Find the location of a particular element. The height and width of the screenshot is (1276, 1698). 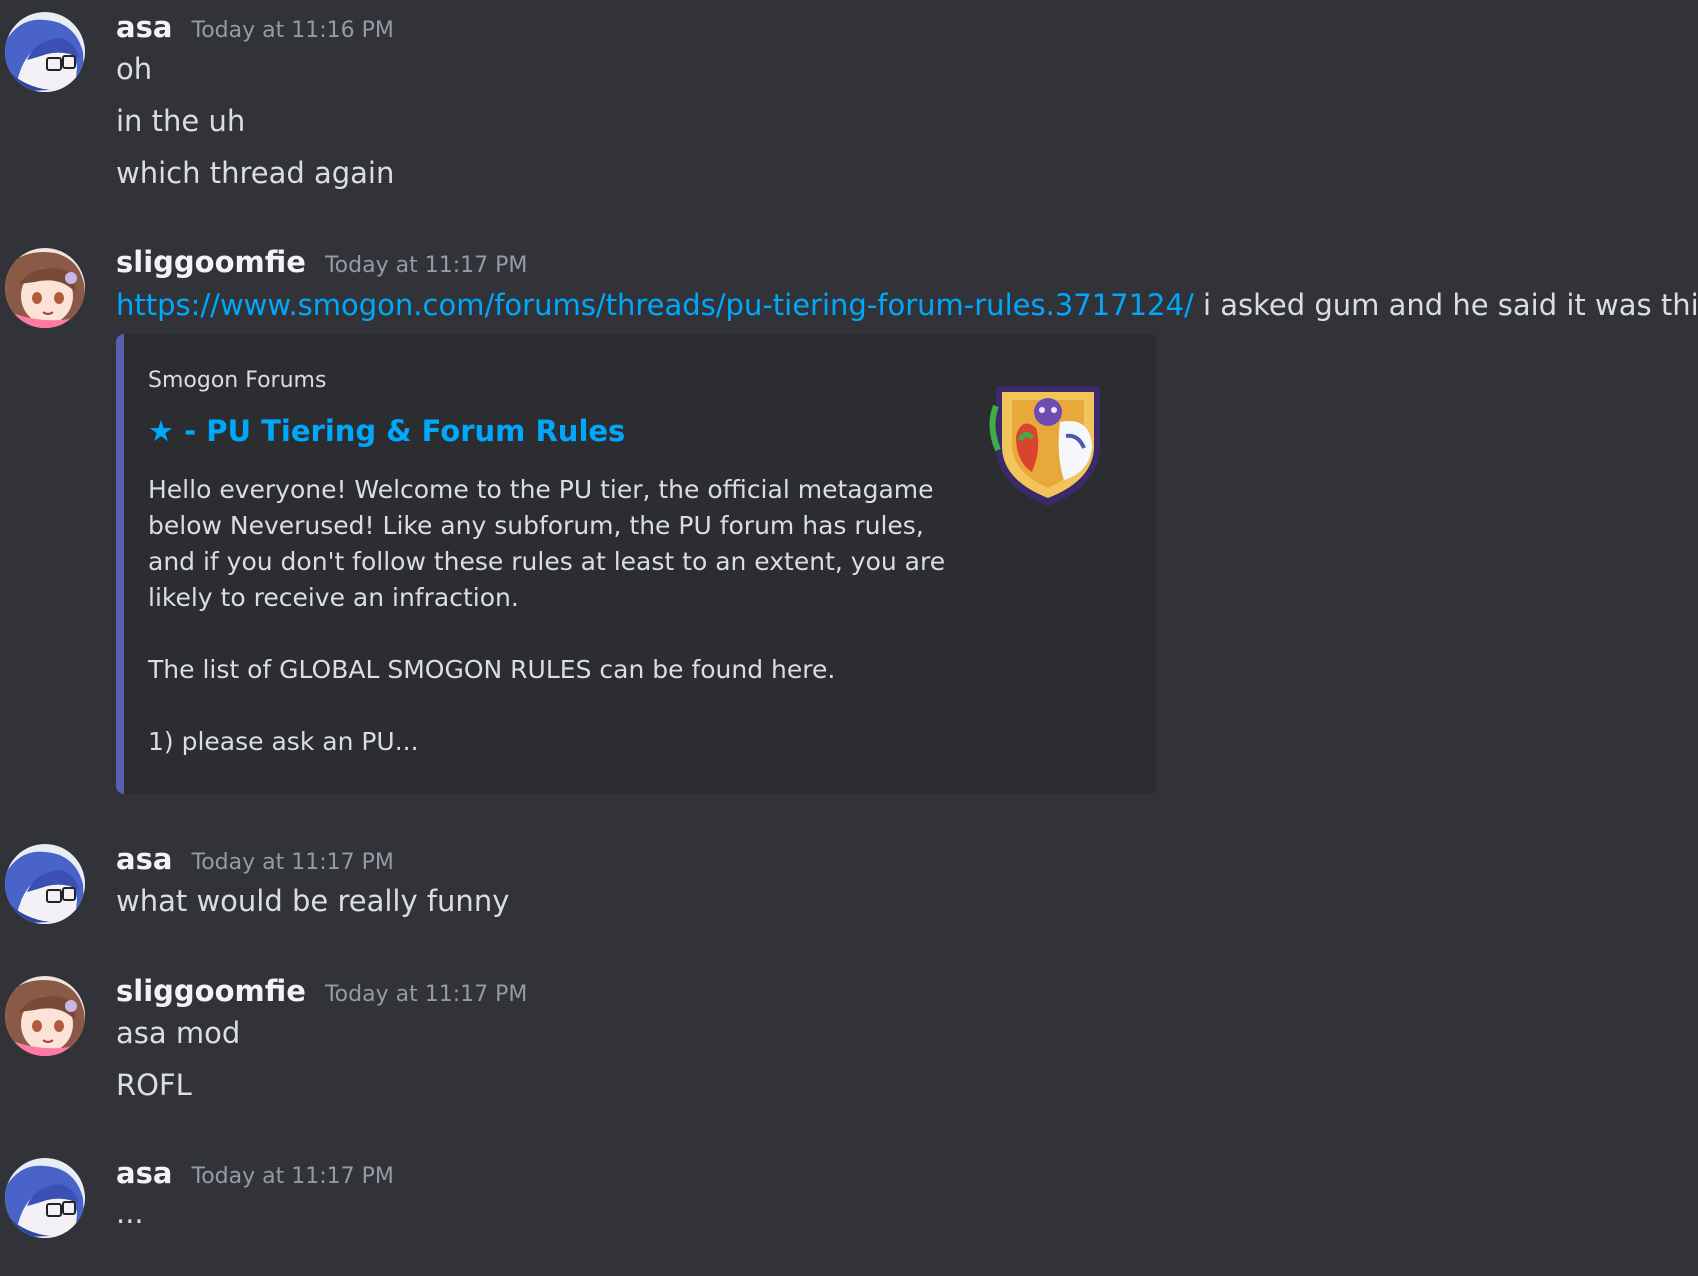

message-text: ROFL is located at coordinates (154, 1085).